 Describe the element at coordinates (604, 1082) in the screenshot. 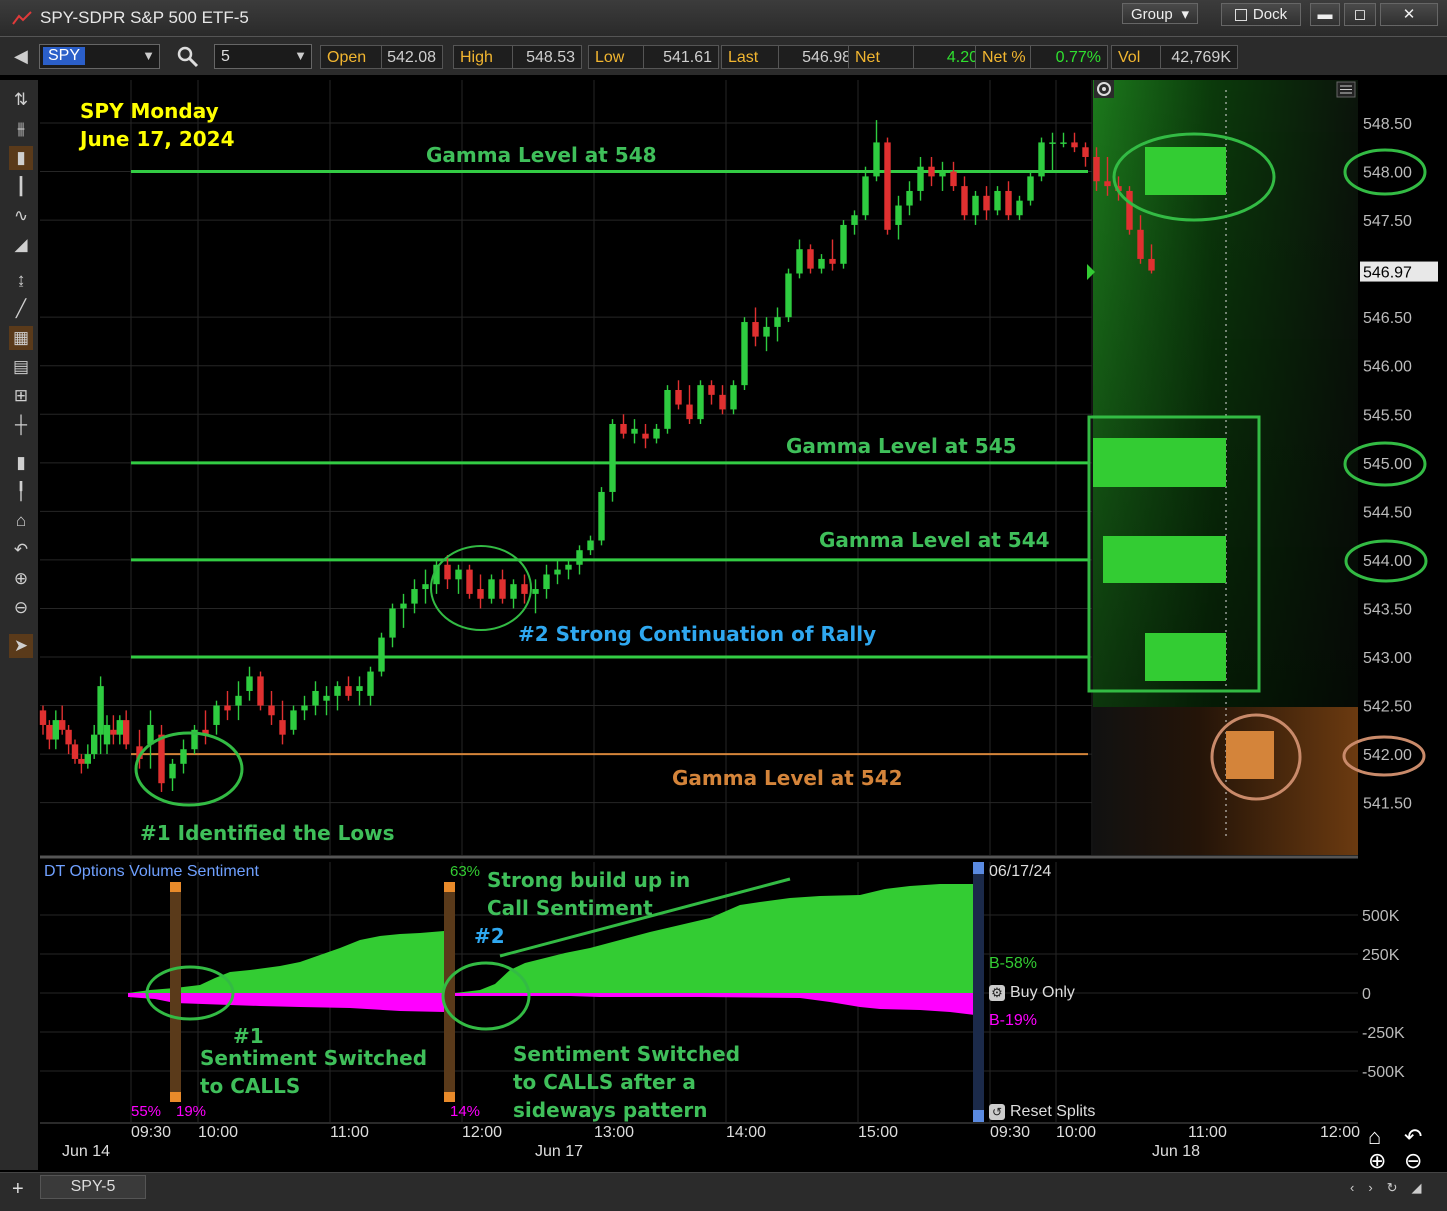

I see `sent-note3-line2: to CALLS after a` at that location.